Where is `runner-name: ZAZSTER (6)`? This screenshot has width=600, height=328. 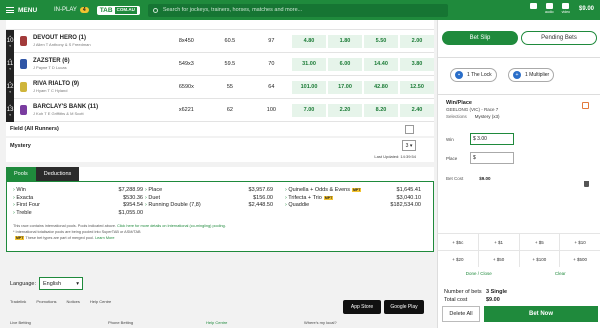
runner-name: ZAZSTER (6) is located at coordinates (99, 61).